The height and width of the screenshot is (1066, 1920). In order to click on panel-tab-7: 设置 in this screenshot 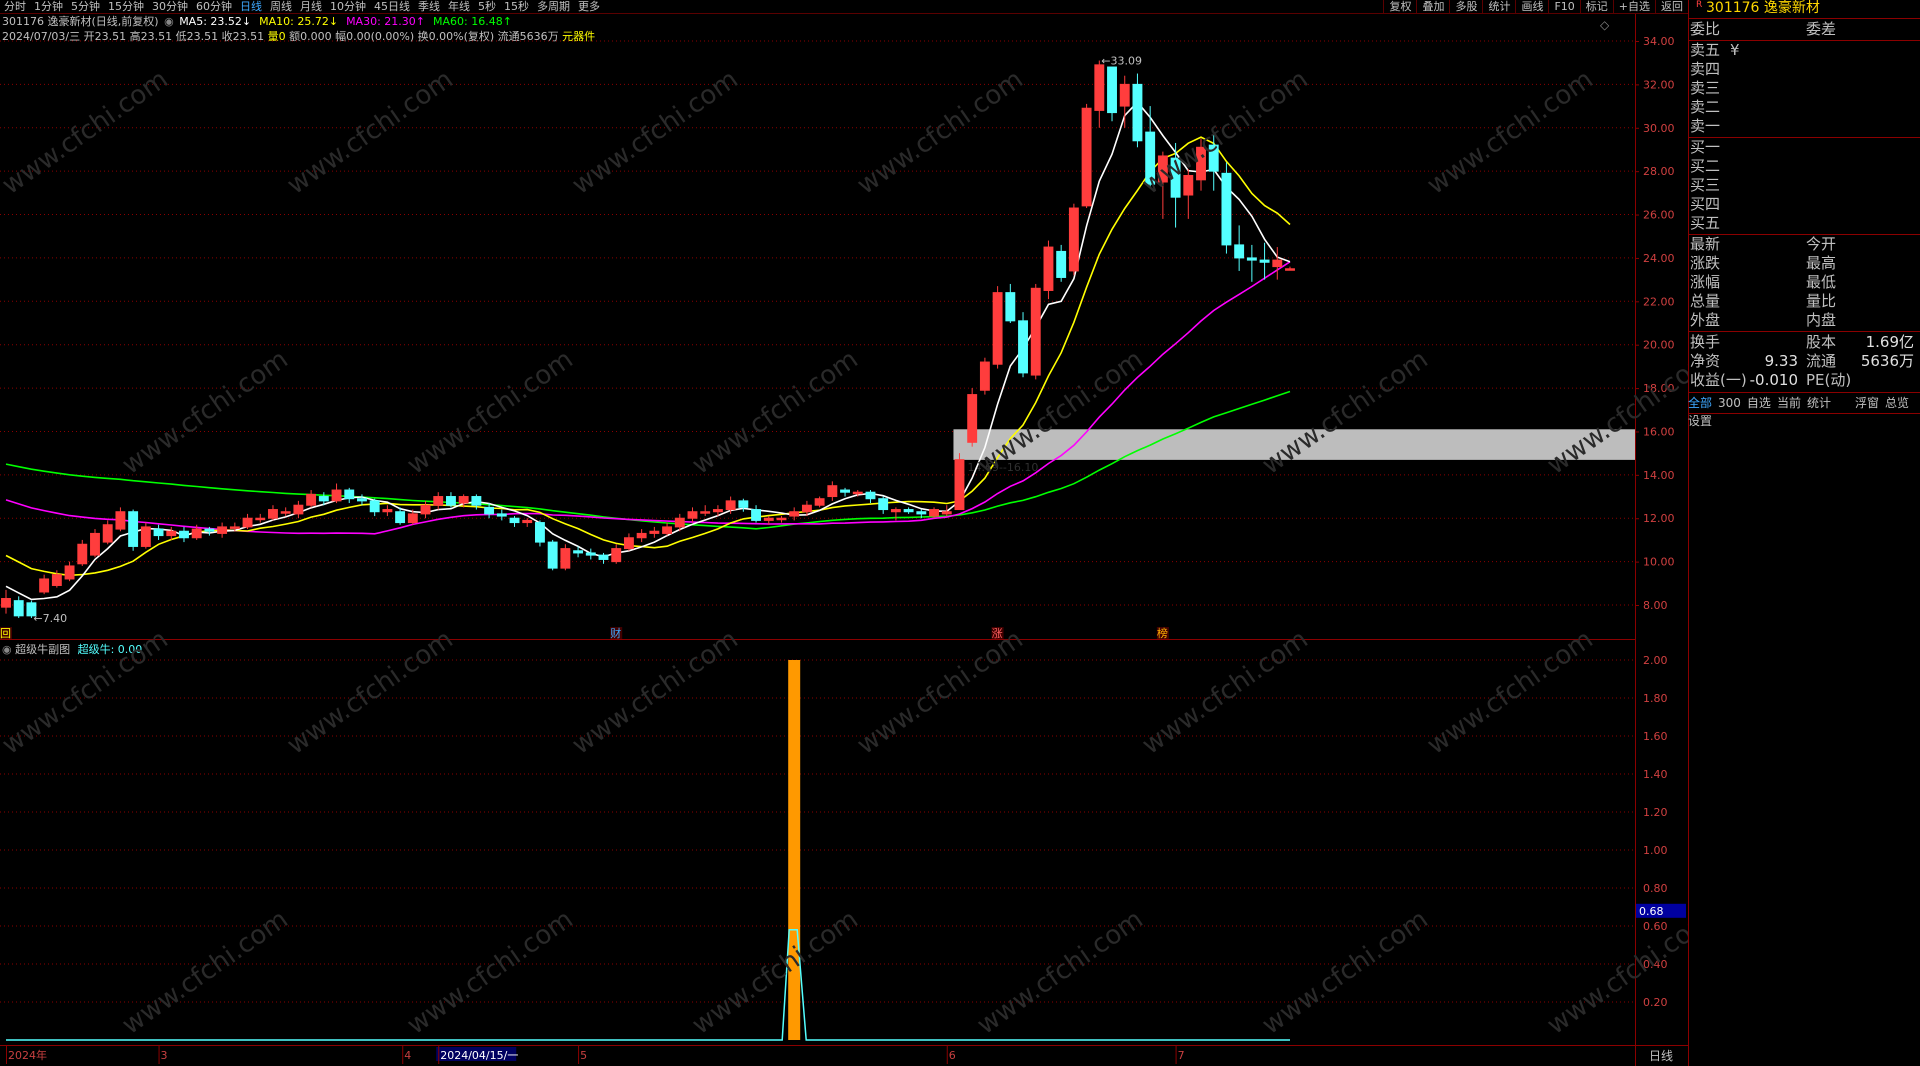, I will do `click(1700, 421)`.